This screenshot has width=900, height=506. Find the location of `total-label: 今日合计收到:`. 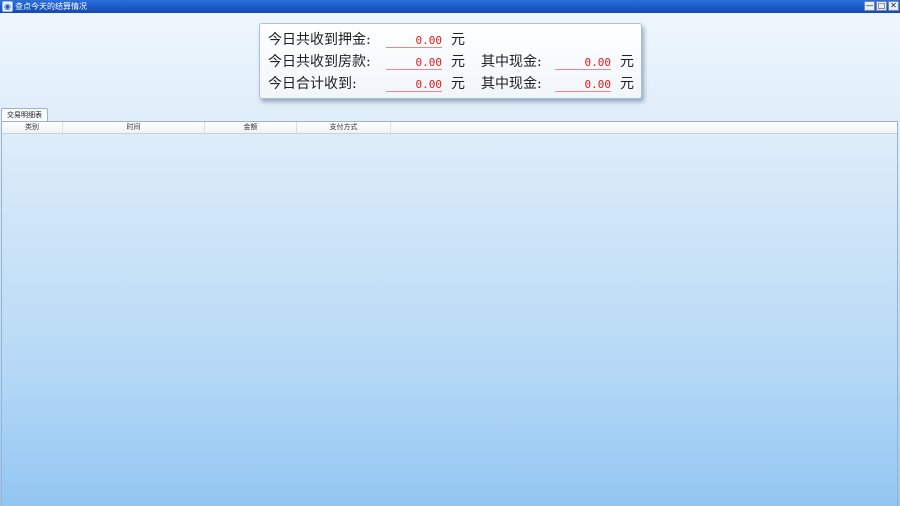

total-label: 今日合计收到: is located at coordinates (312, 84).